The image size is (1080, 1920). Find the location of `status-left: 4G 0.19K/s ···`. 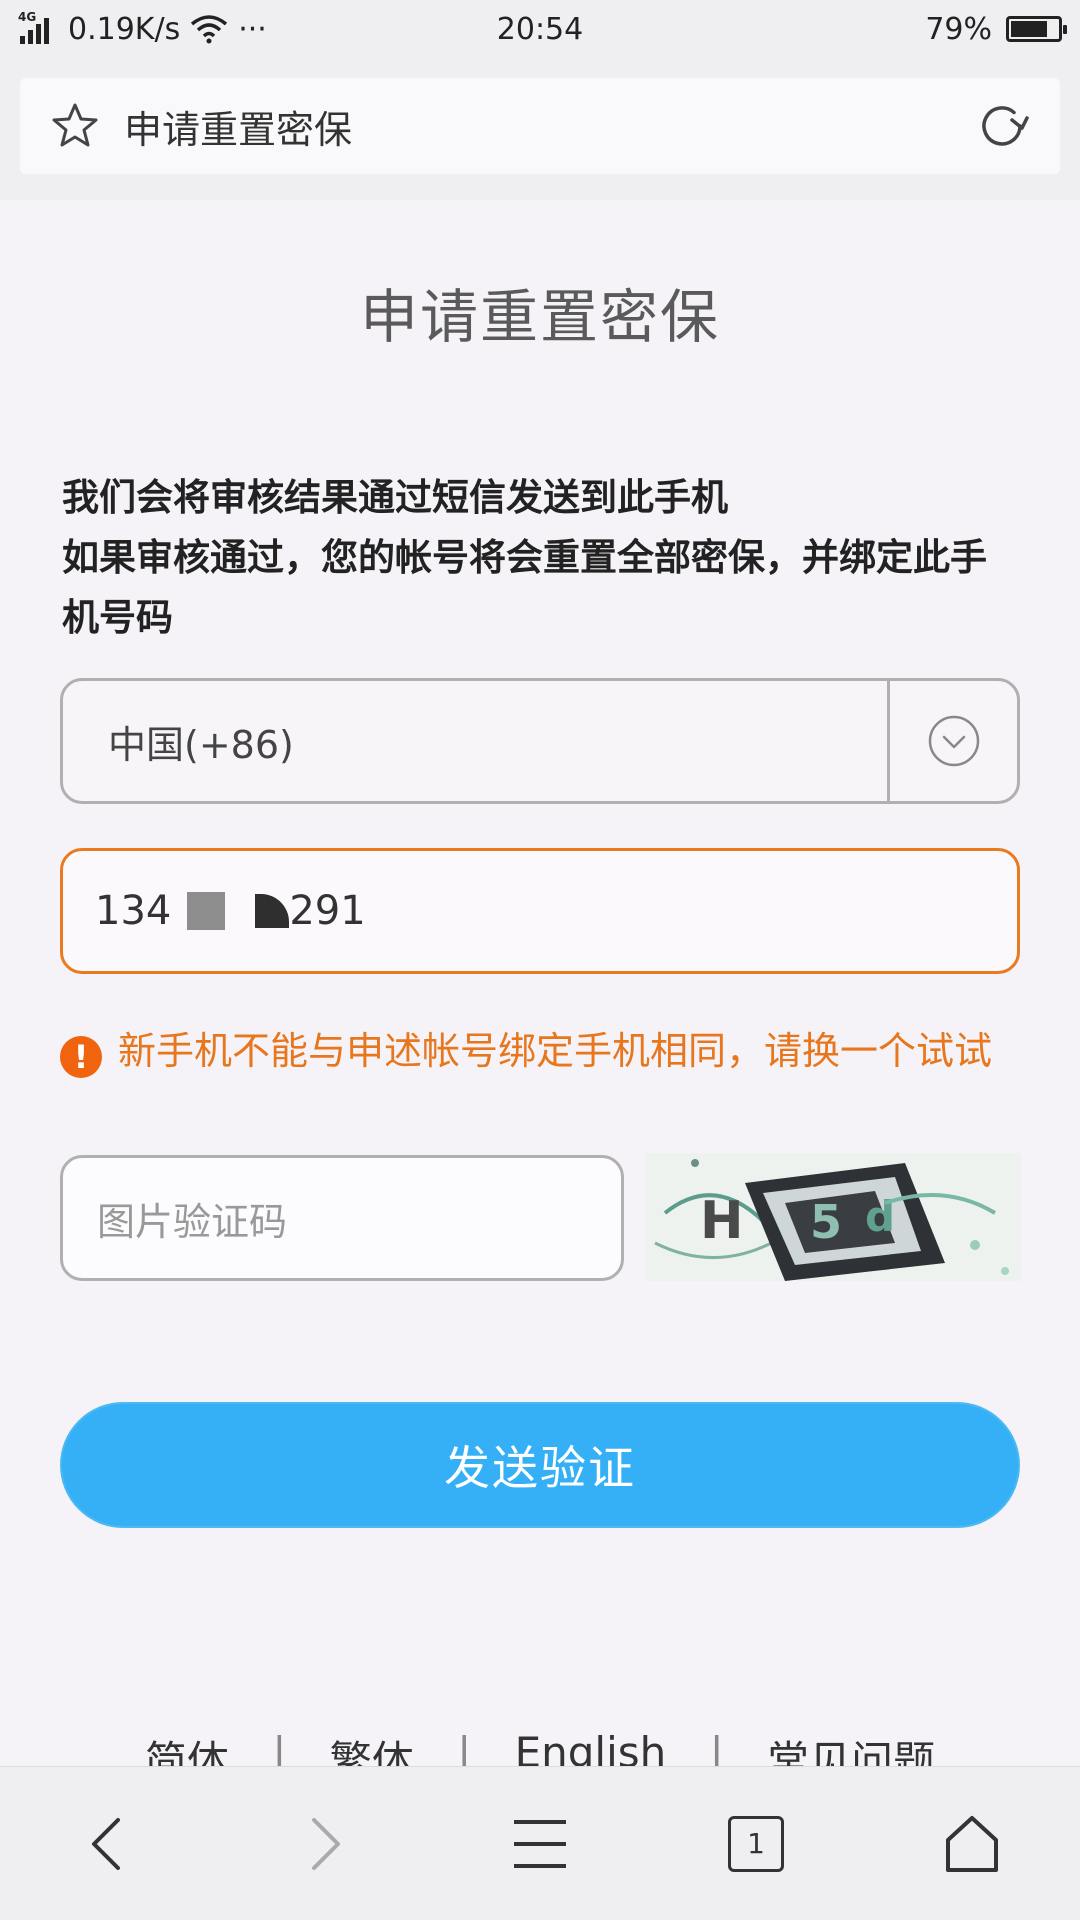

status-left: 4G 0.19K/s ··· is located at coordinates (142, 28).